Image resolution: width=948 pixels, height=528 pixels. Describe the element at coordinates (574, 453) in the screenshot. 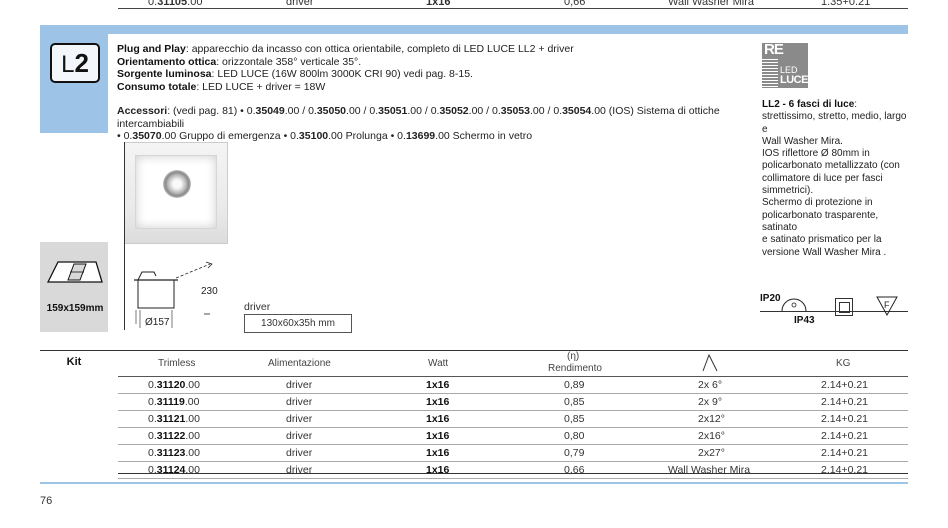

I see `row-rendimento: 0,79` at that location.